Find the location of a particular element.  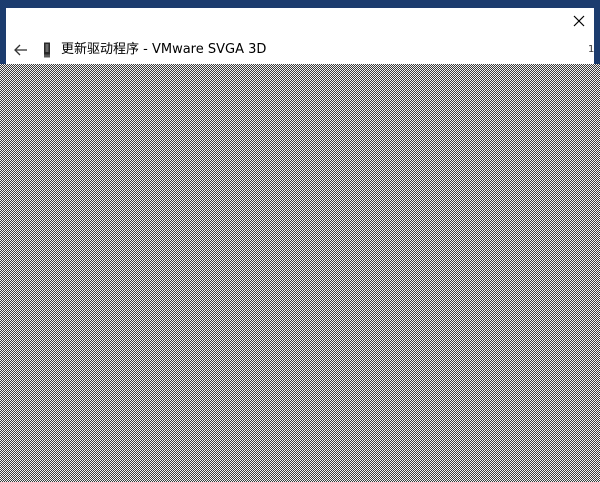

window-frame-right is located at coordinates (597, 32).